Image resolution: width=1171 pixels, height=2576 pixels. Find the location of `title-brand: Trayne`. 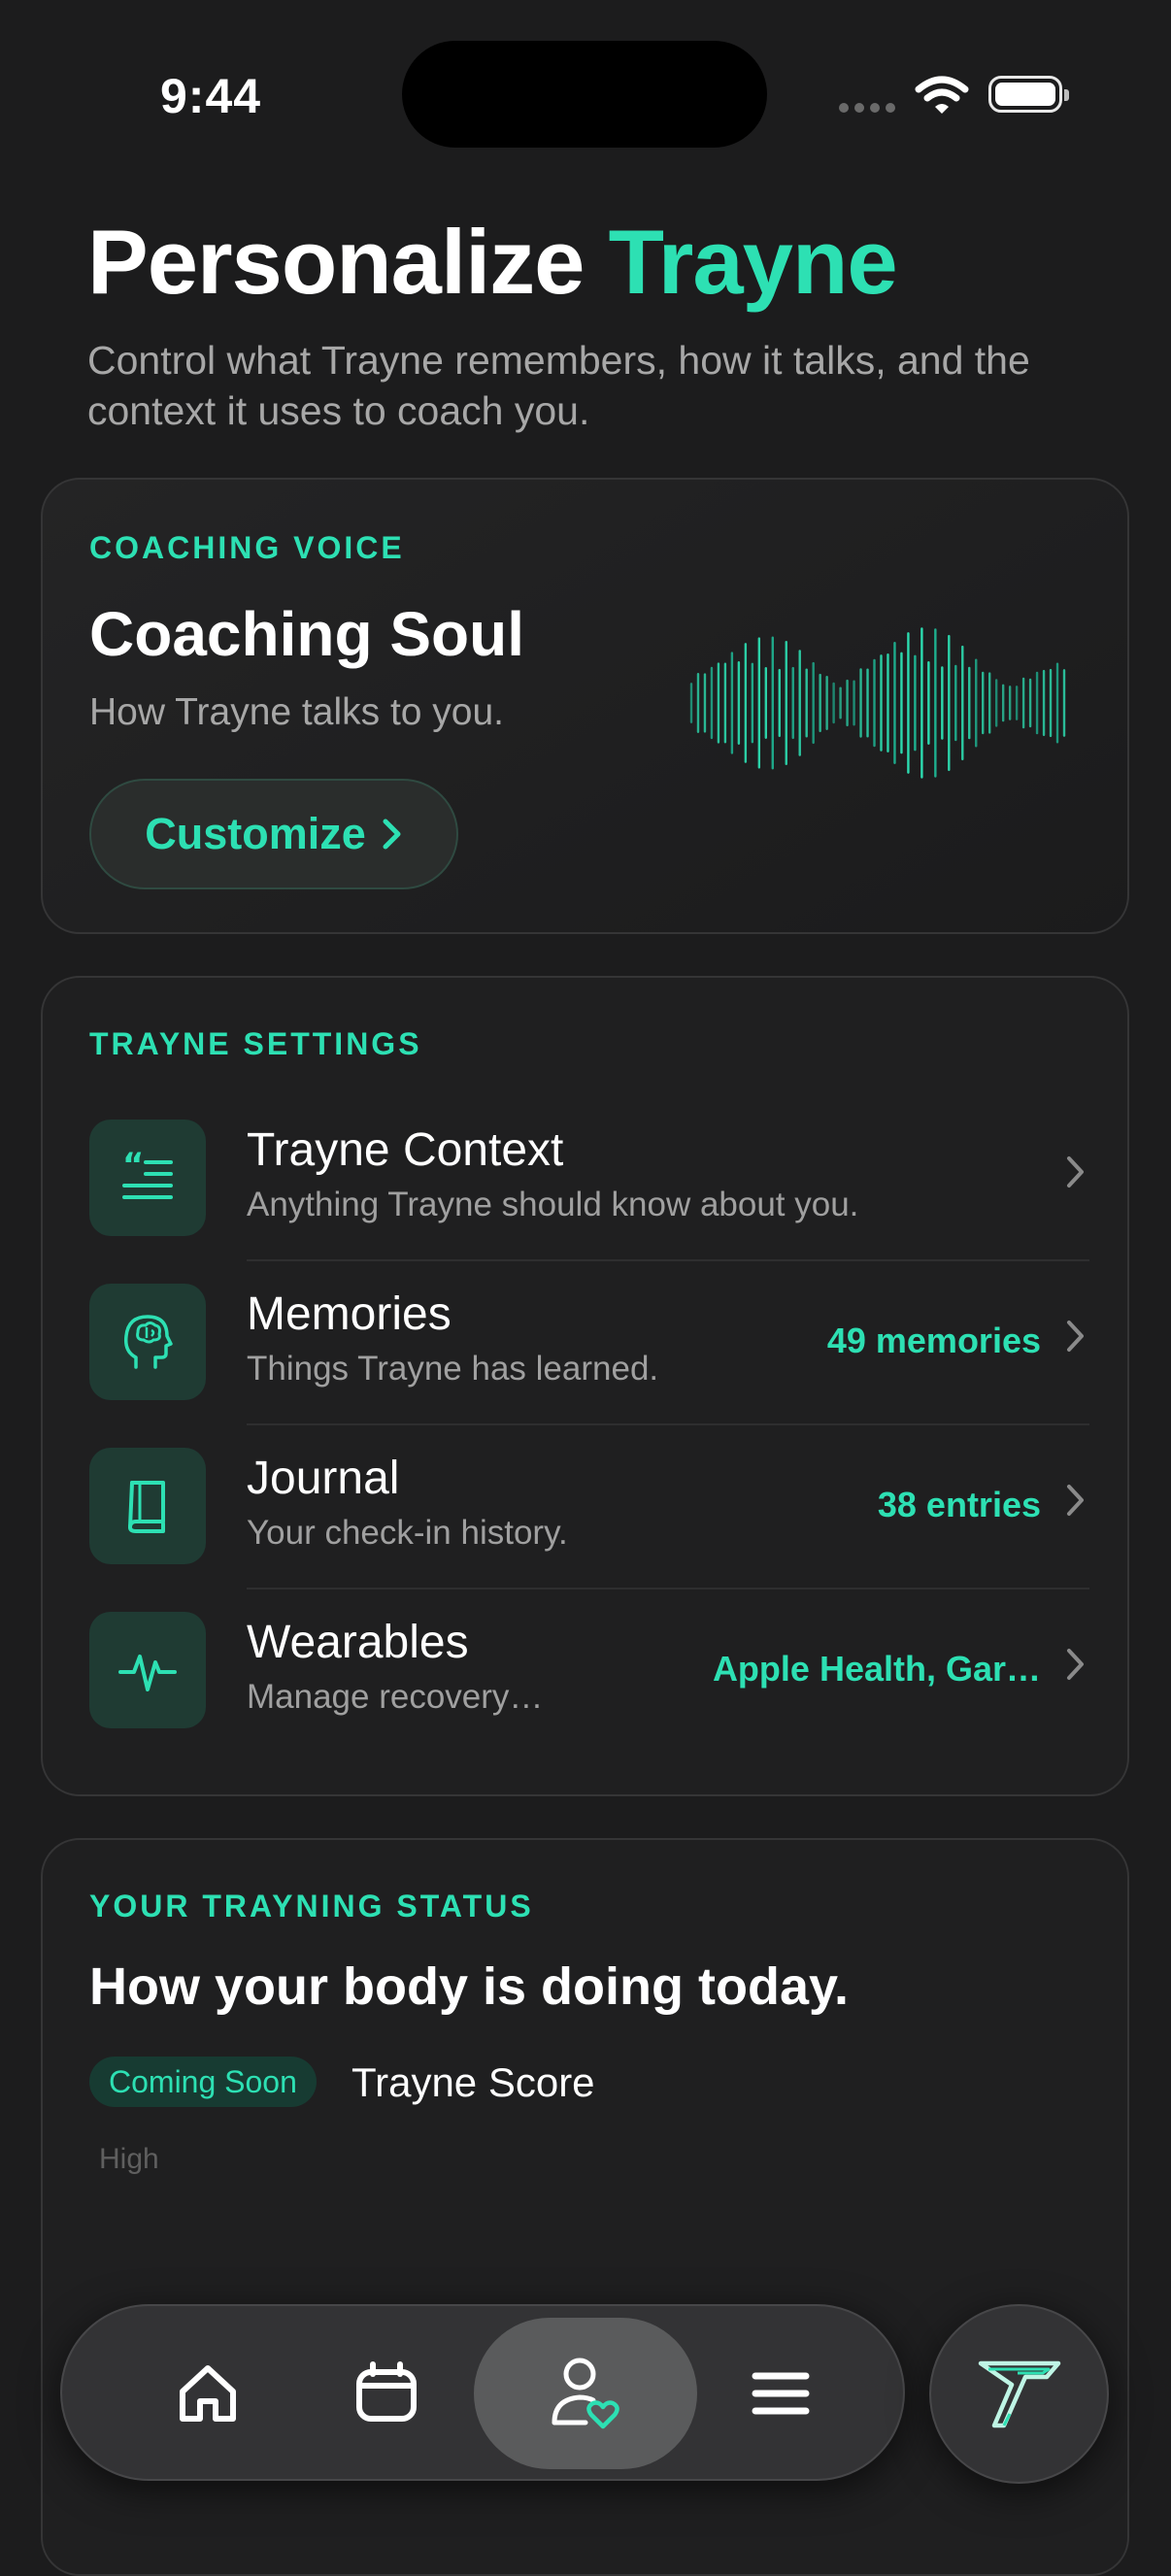

title-brand: Trayne is located at coordinates (753, 262).